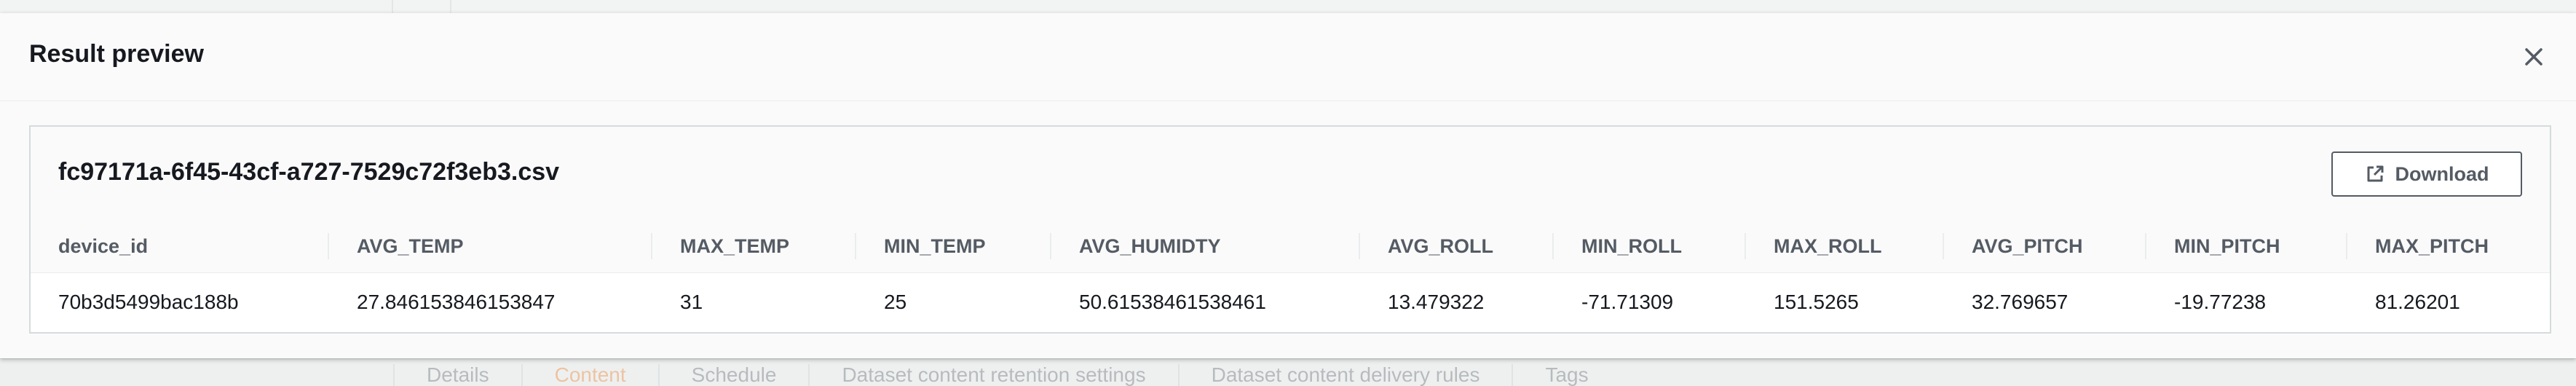  I want to click on table-cell: -19.77238, so click(2246, 301).